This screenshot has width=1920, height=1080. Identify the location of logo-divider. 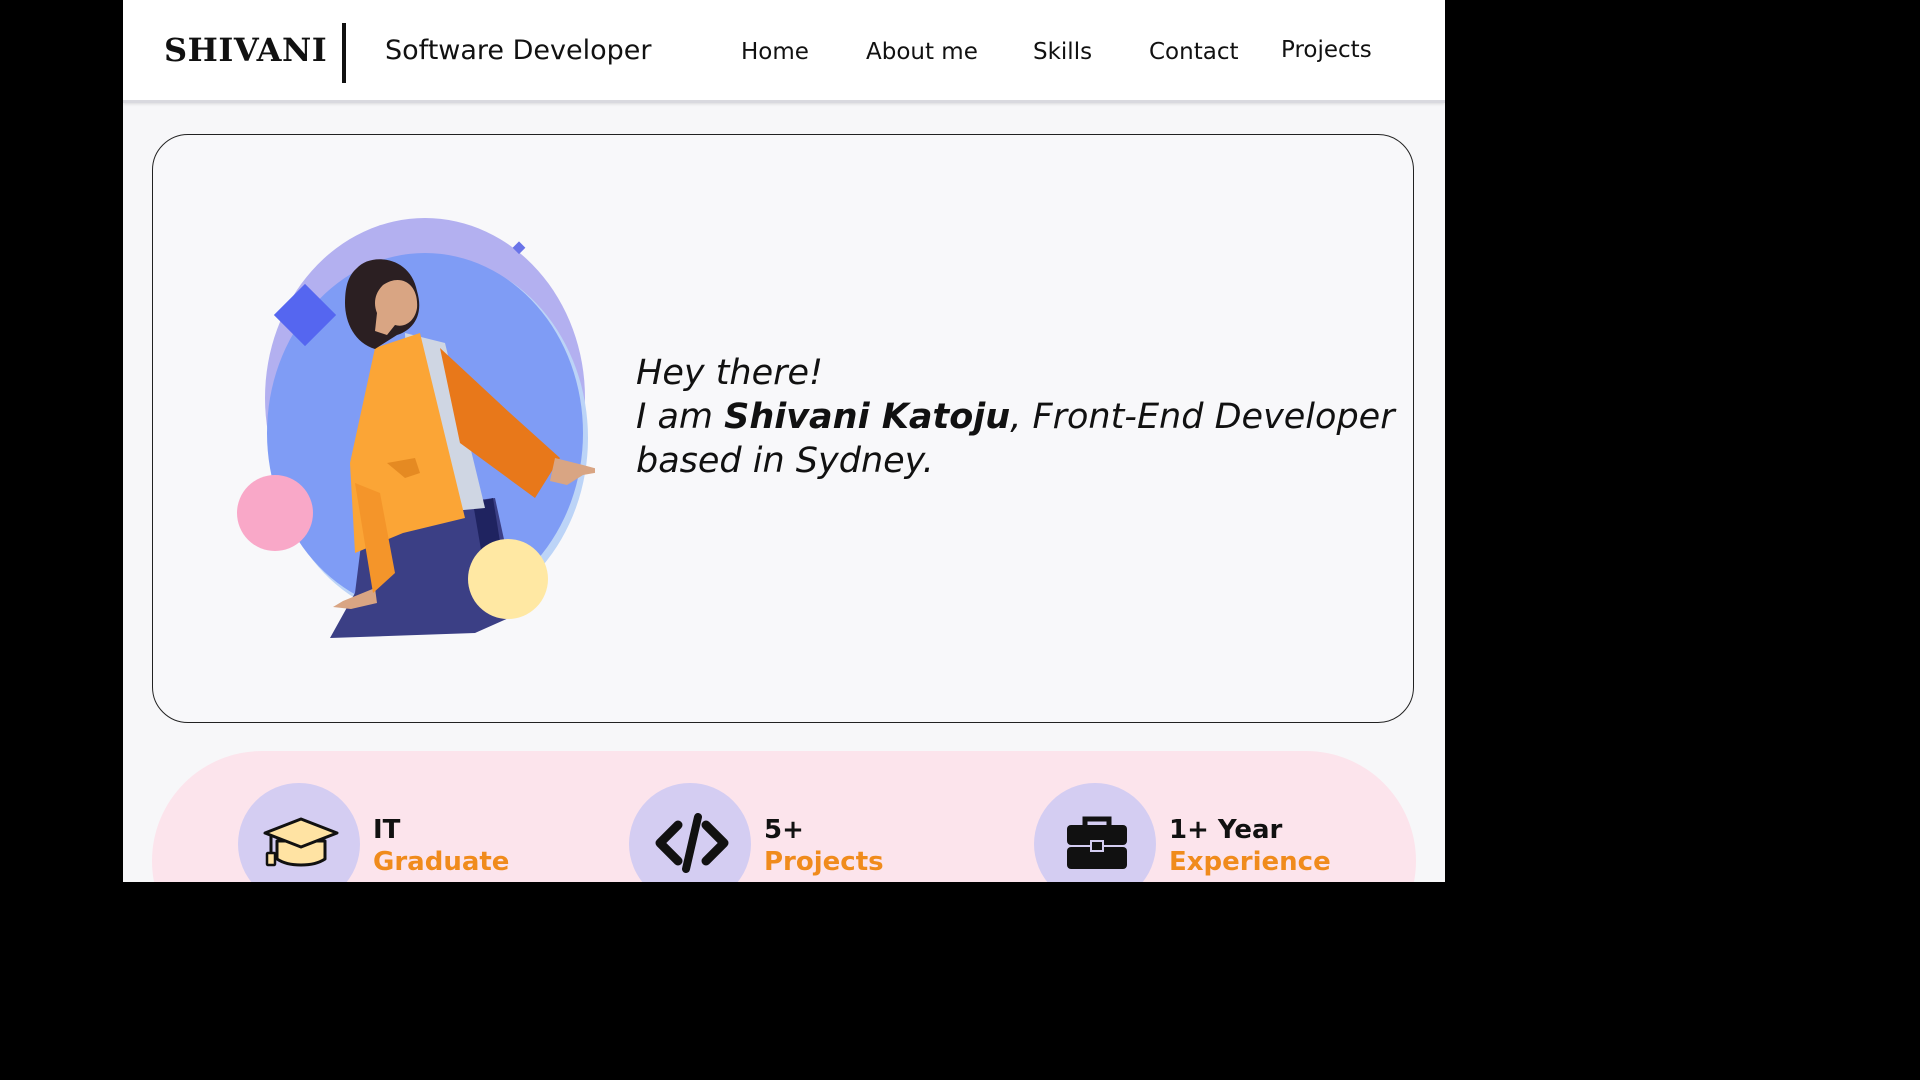
(344, 53).